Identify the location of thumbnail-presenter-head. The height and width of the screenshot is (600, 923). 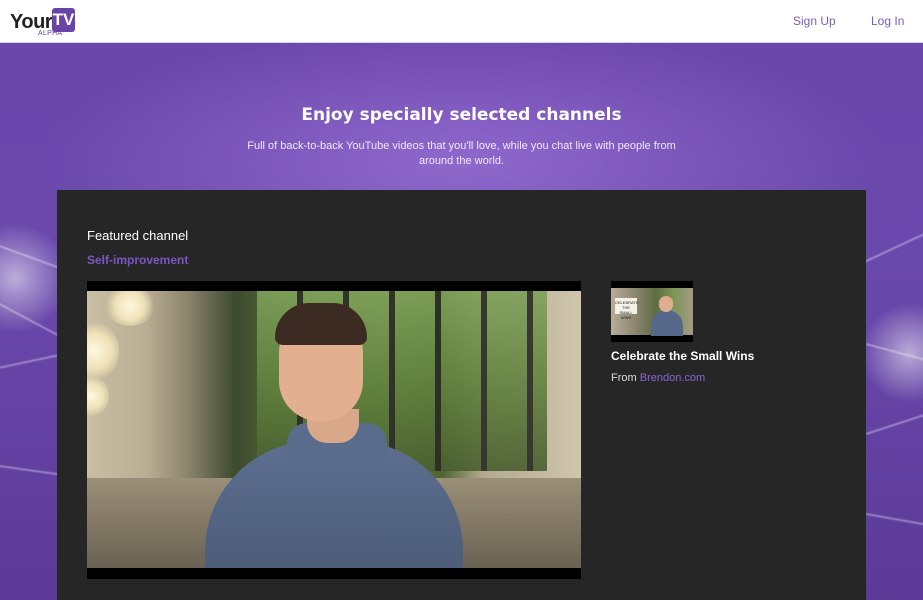
(666, 304).